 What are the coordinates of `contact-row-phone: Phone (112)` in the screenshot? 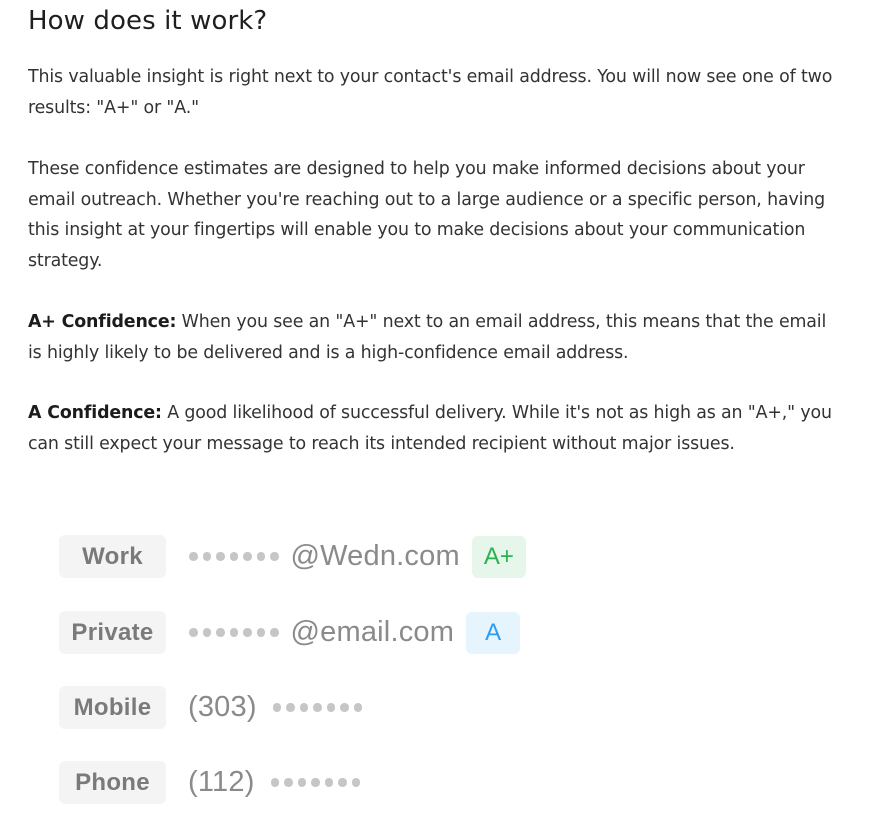 It's located at (210, 782).